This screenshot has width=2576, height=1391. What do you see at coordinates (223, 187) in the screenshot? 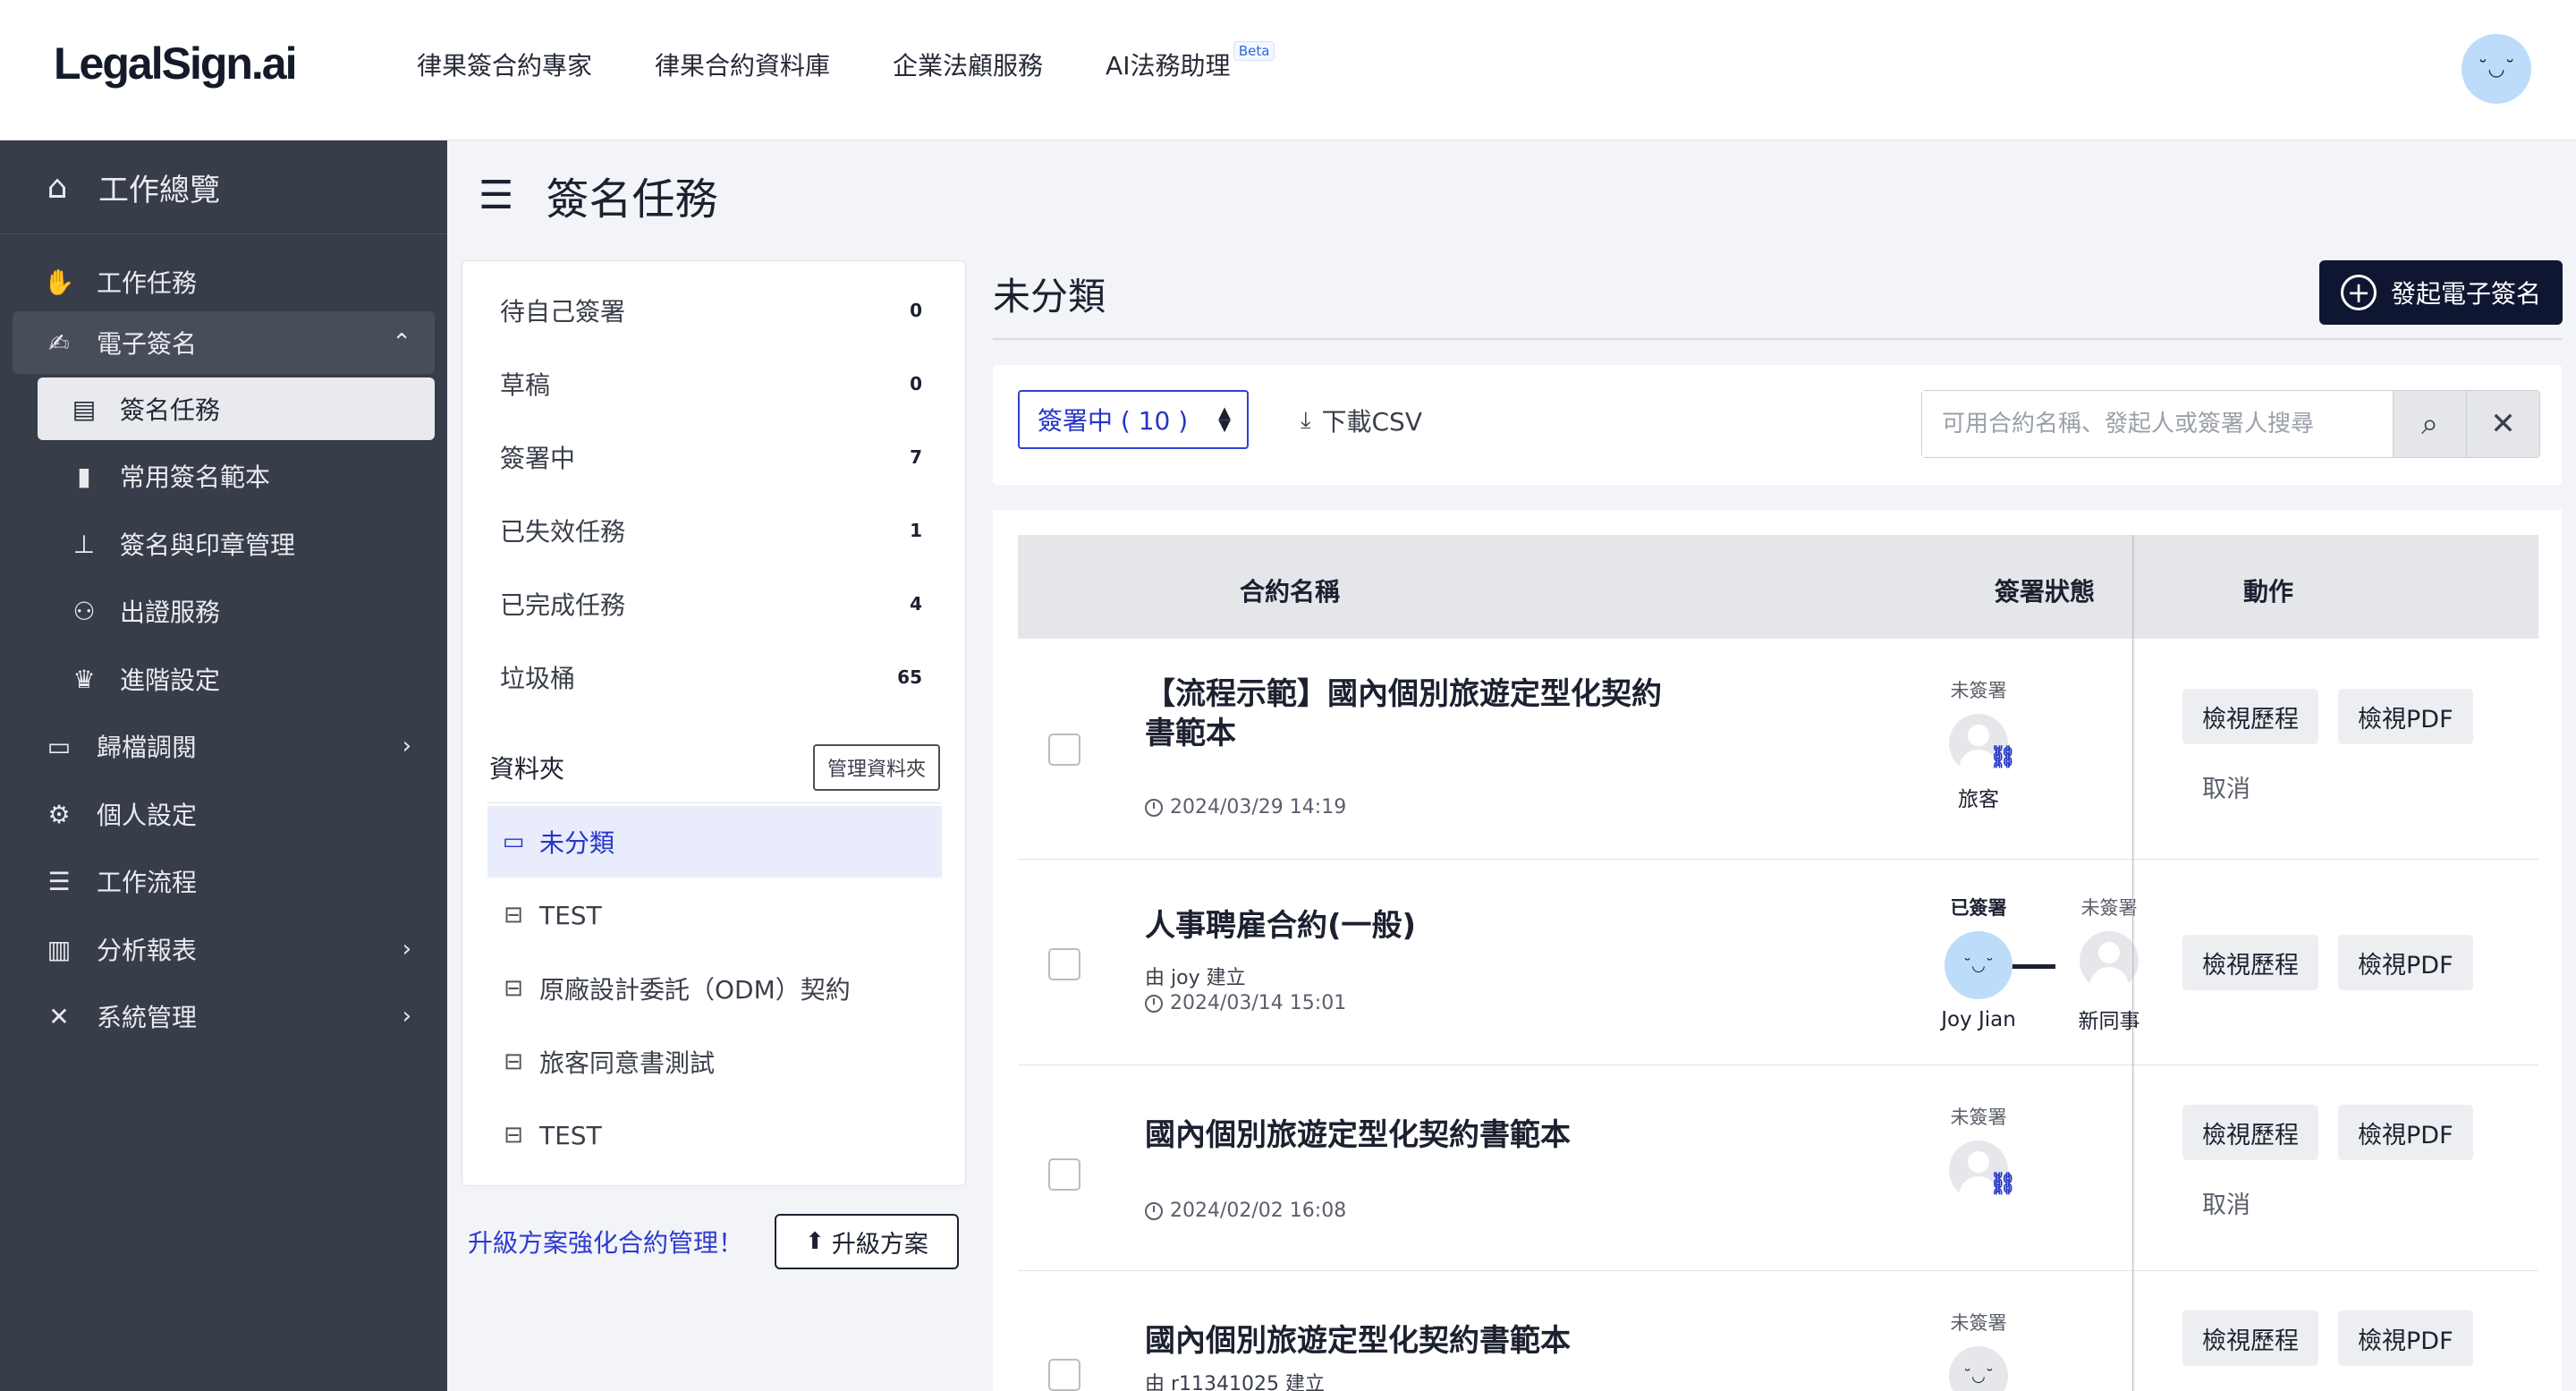
I see `sidebar-home: ⌂ 工作總覽` at bounding box center [223, 187].